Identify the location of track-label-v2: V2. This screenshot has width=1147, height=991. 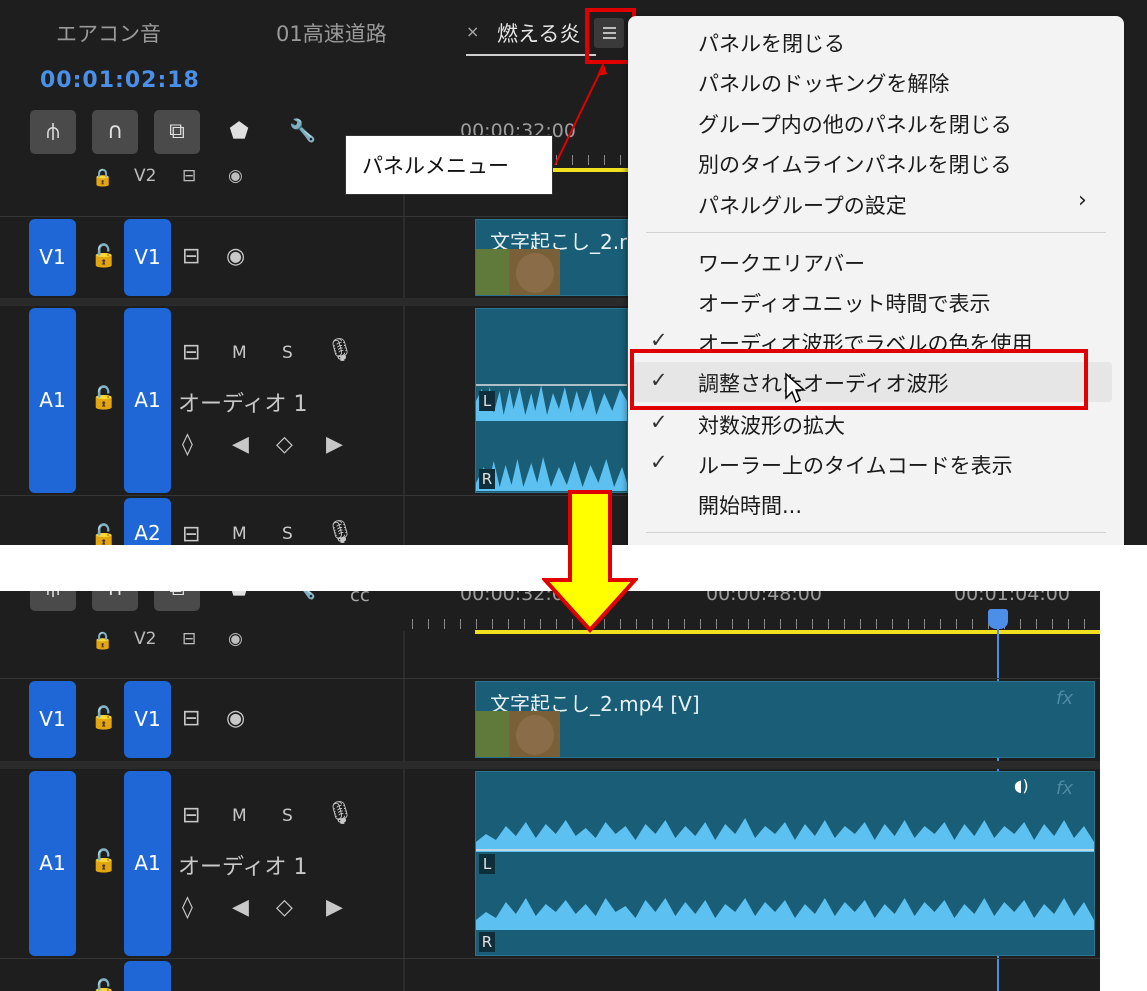
(145, 639).